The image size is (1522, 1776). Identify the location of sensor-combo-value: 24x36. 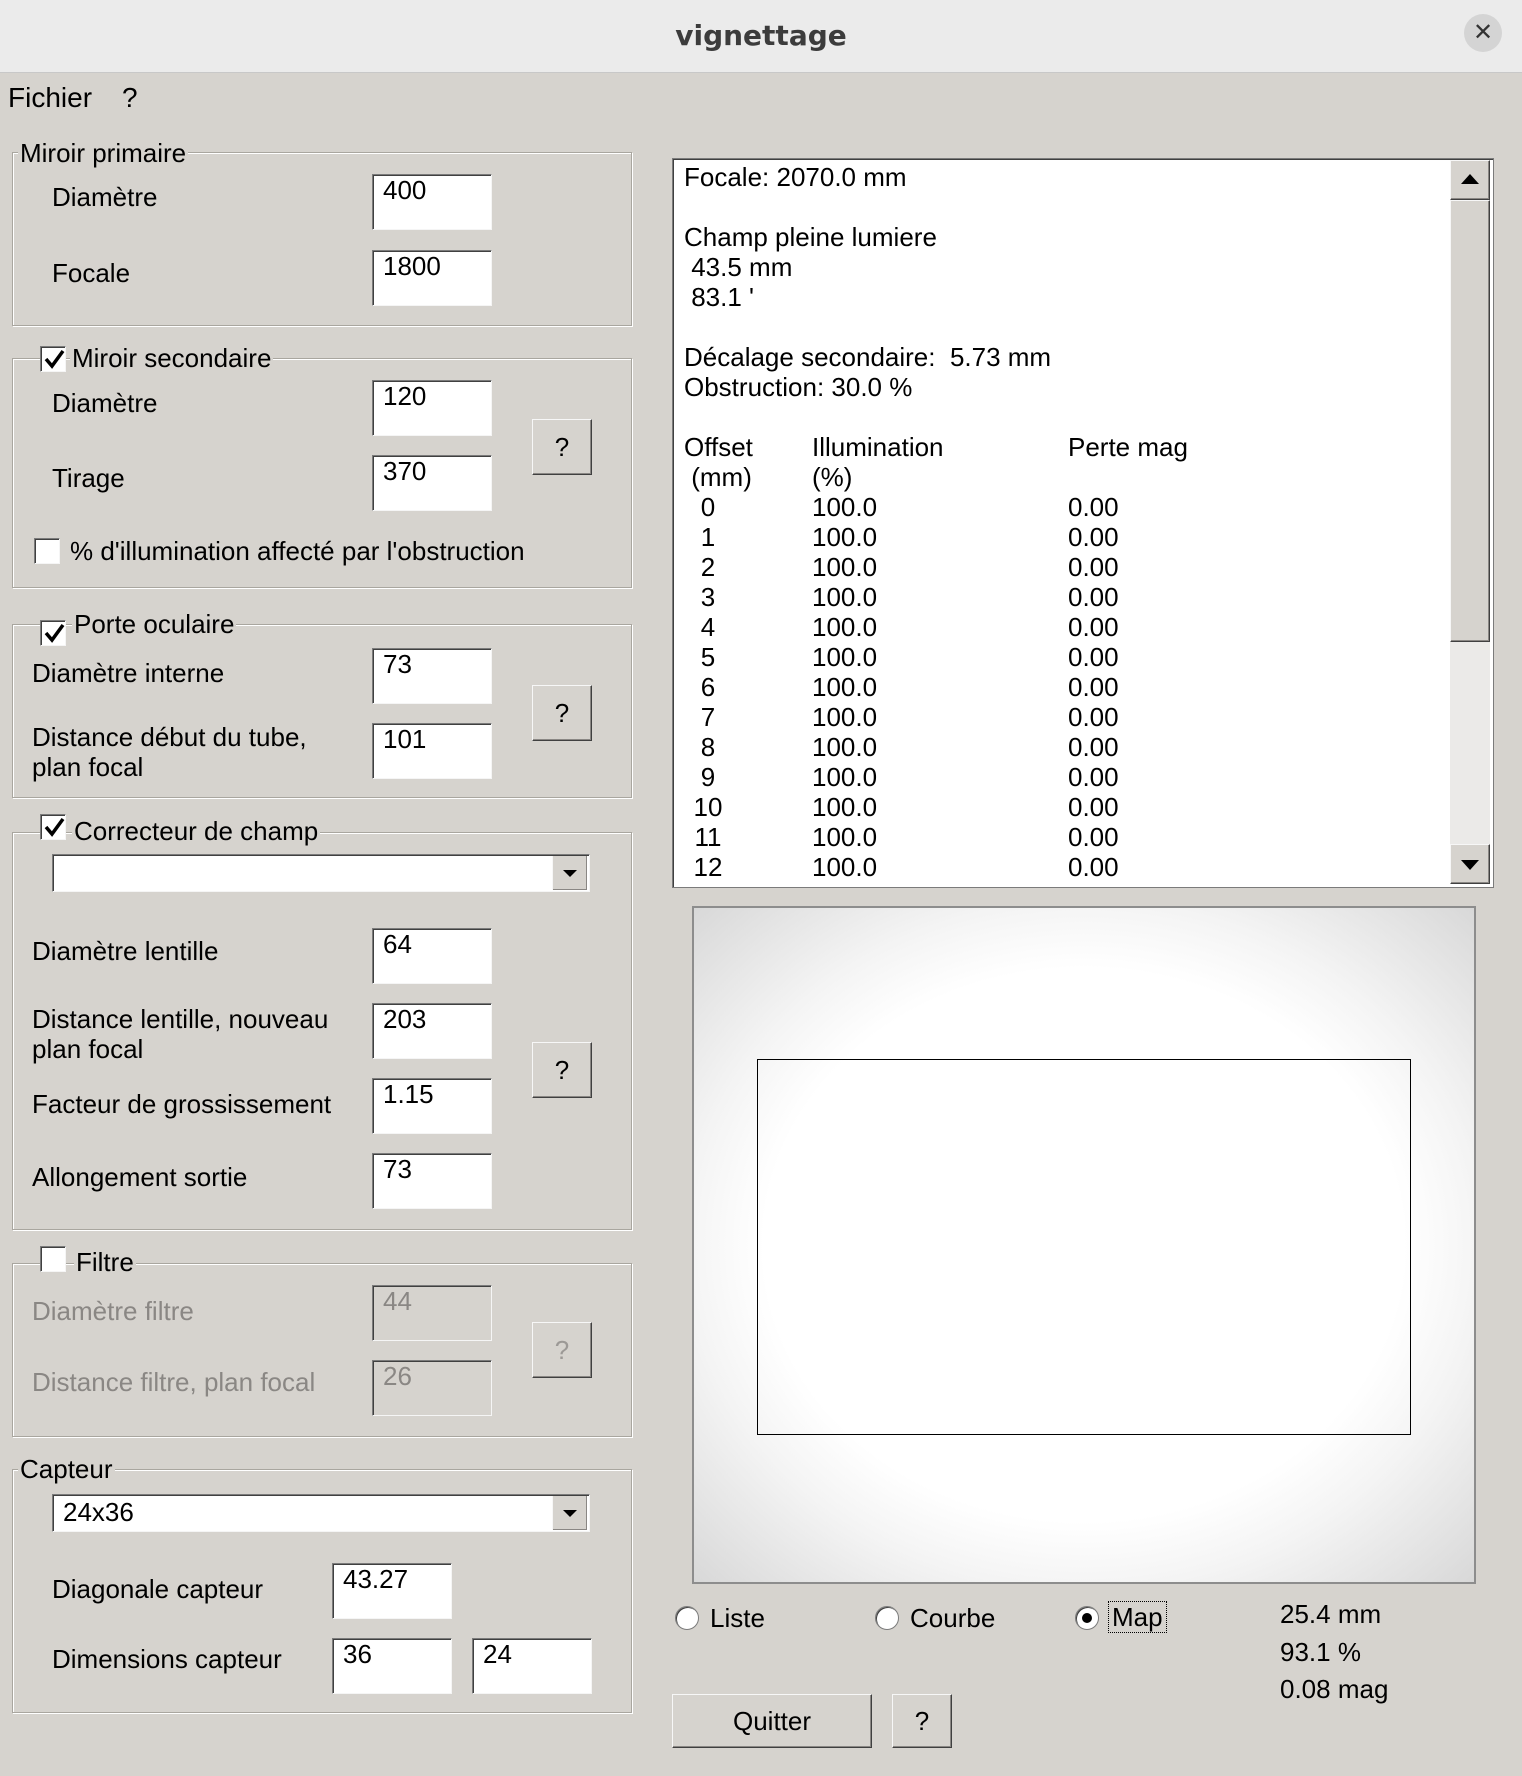
(98, 1512).